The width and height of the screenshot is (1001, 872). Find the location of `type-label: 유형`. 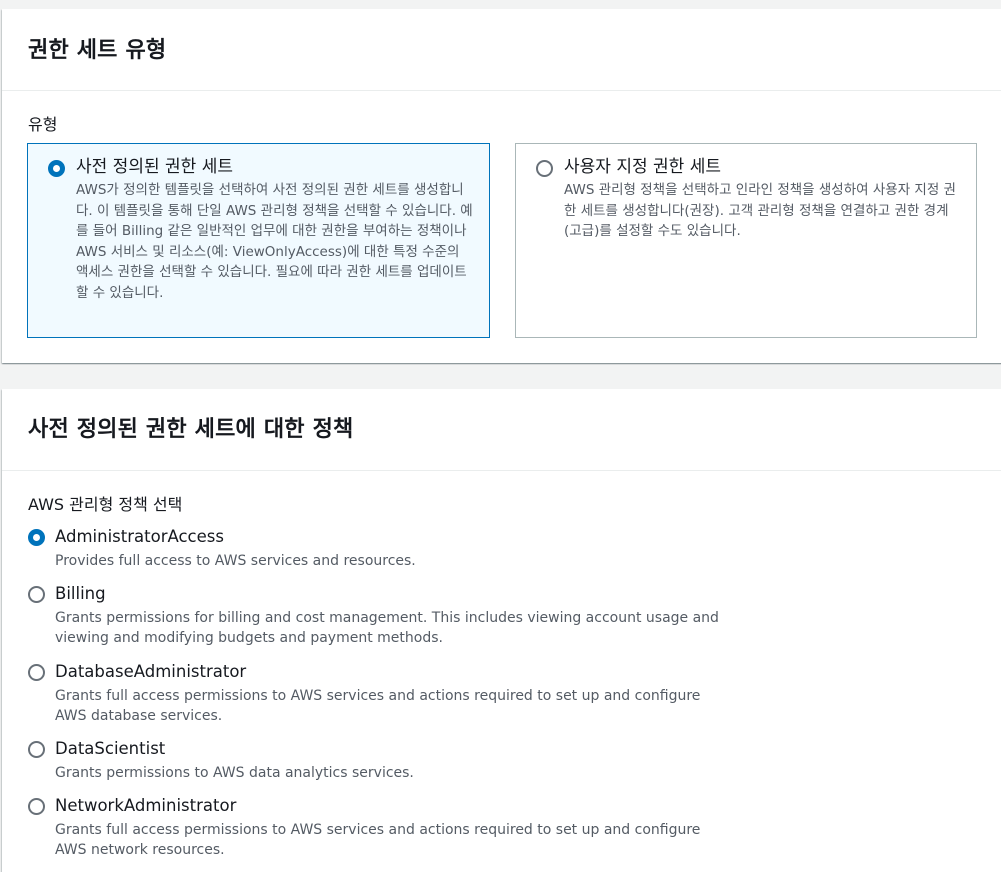

type-label: 유형 is located at coordinates (43, 124).